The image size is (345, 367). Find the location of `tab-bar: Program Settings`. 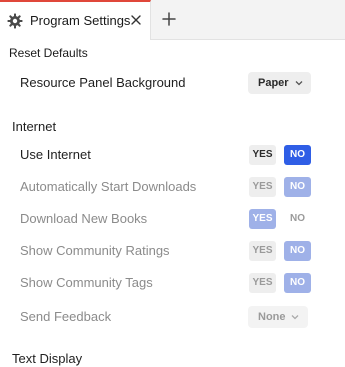

tab-bar: Program Settings is located at coordinates (172, 20).